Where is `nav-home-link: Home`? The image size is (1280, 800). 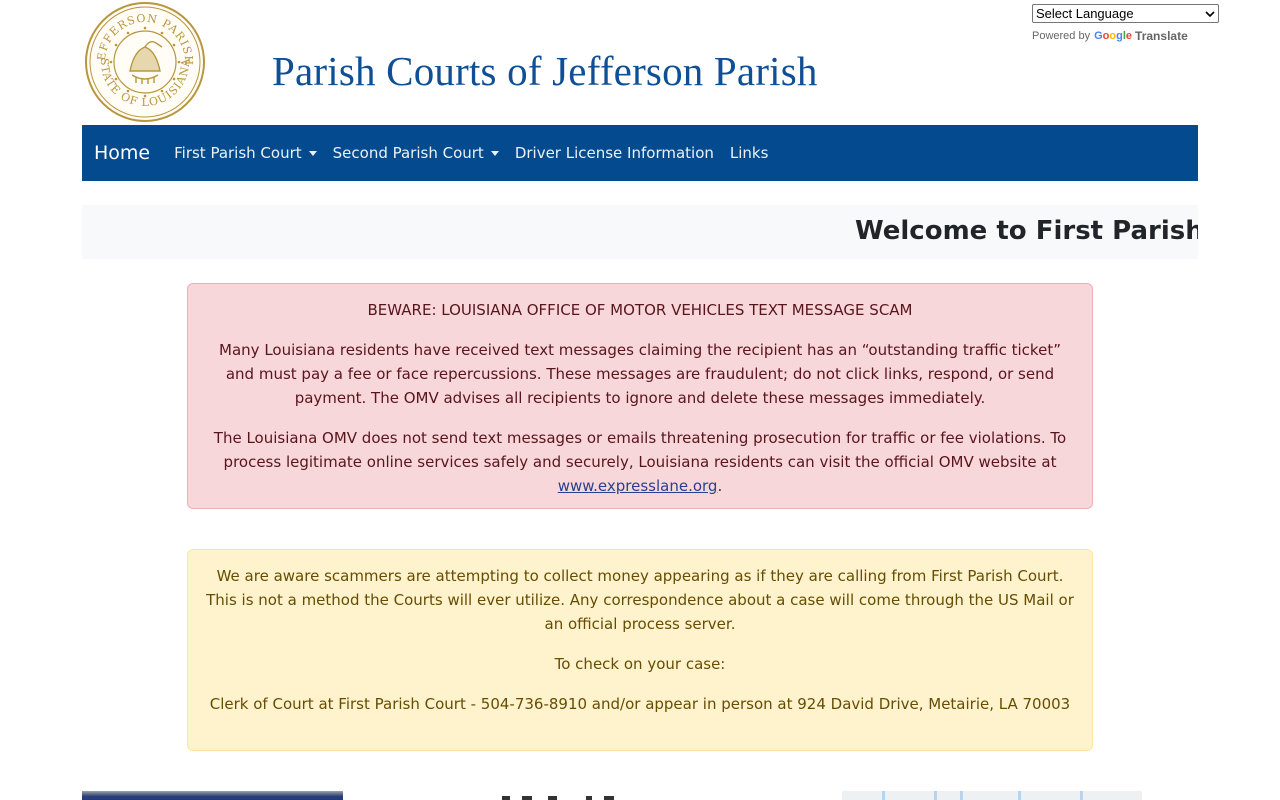
nav-home-link: Home is located at coordinates (122, 153).